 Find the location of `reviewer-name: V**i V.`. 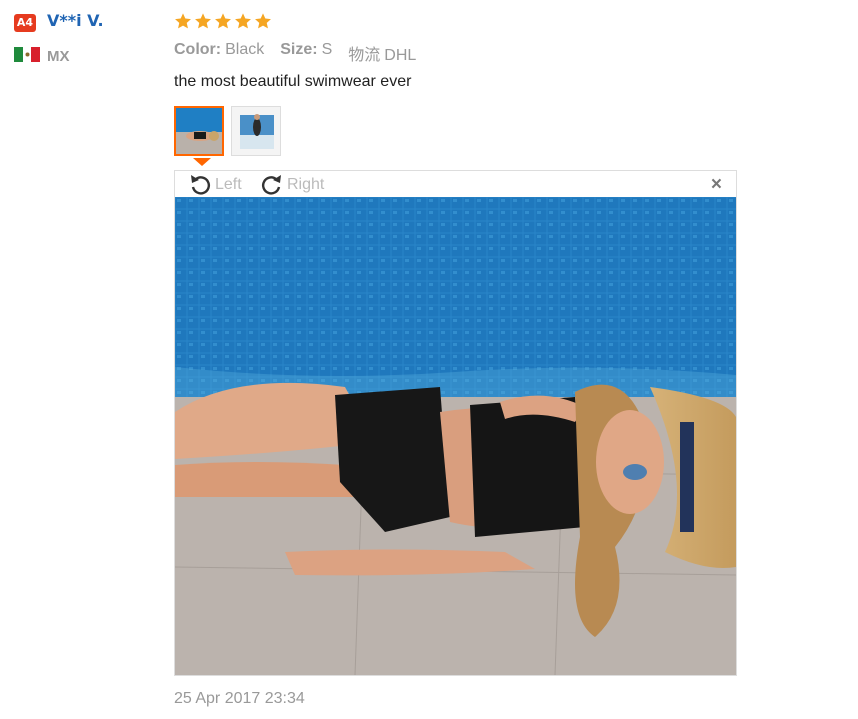

reviewer-name: V**i V. is located at coordinates (75, 20).